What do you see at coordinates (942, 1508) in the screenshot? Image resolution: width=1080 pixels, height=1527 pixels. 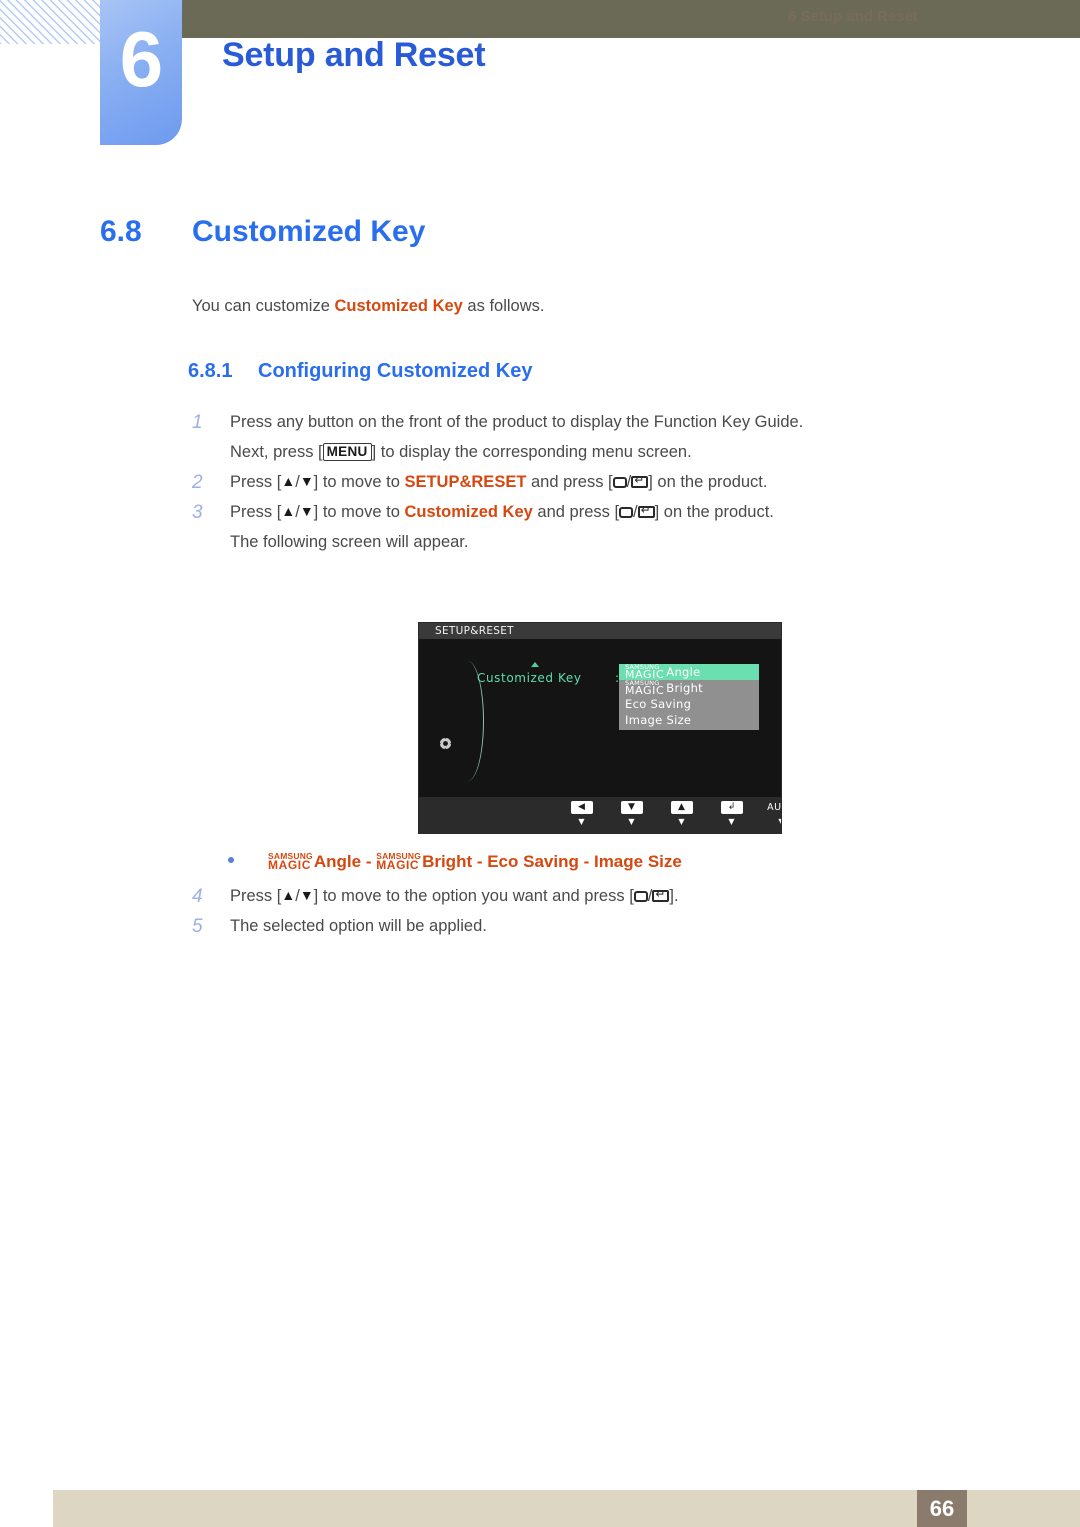 I see `footer-page-number: 66` at bounding box center [942, 1508].